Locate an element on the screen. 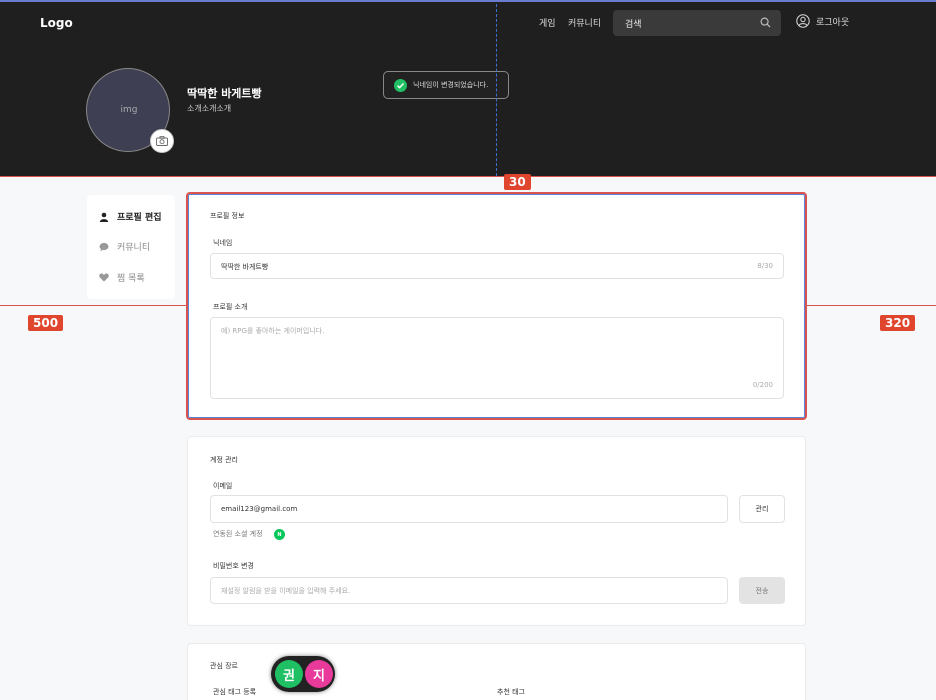 The height and width of the screenshot is (700, 936). profile-intro: 소개소개소개 is located at coordinates (209, 108).